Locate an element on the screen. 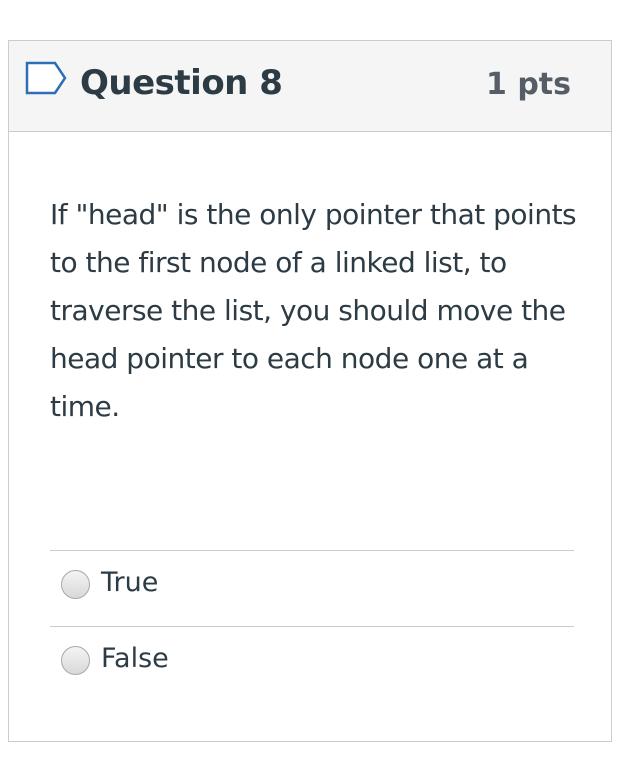 This screenshot has width=627, height=783. answer-option-false: False is located at coordinates (312, 664).